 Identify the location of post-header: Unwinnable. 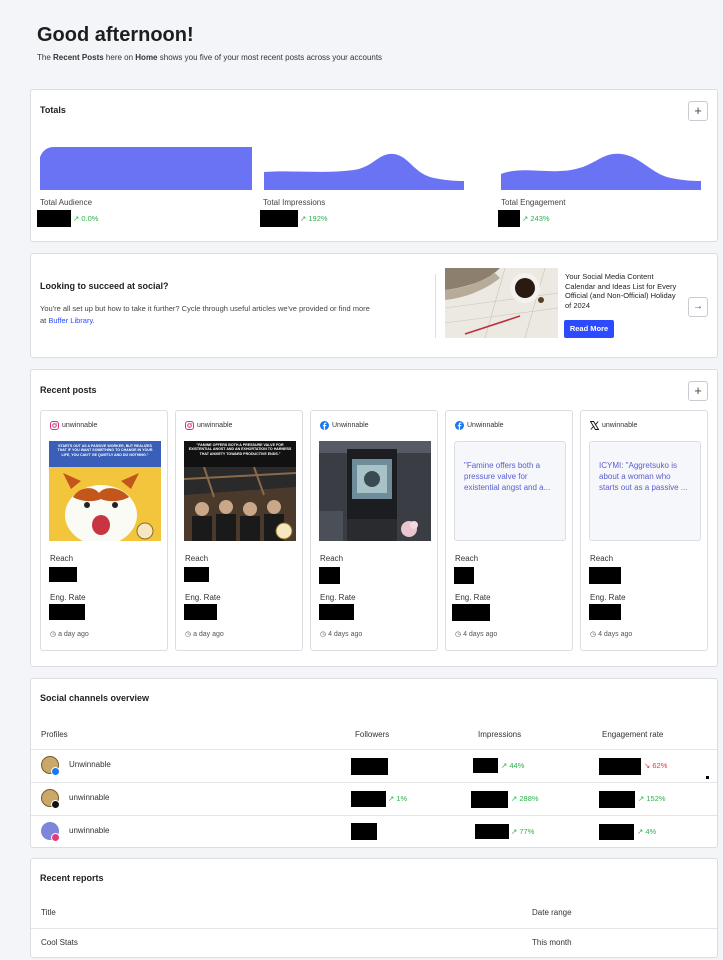
(479, 425).